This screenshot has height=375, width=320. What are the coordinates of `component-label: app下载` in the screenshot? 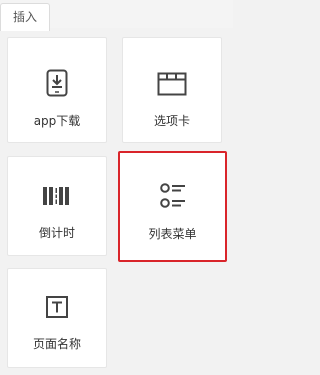 It's located at (57, 121).